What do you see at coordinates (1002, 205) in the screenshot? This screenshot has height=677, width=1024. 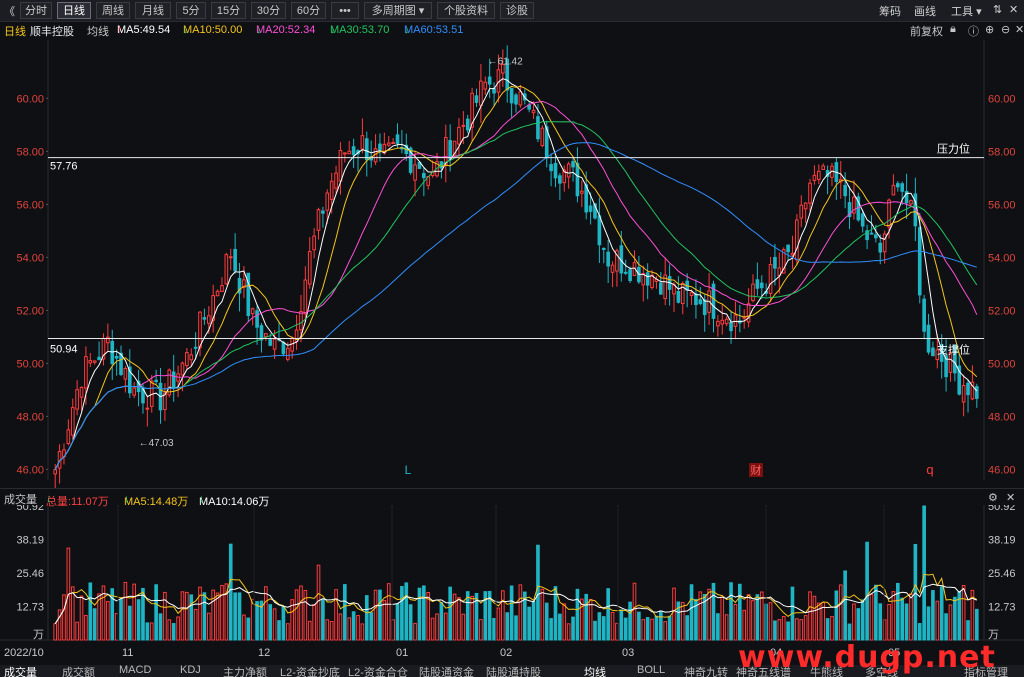 I see `y-tick-label-right: 56.00` at bounding box center [1002, 205].